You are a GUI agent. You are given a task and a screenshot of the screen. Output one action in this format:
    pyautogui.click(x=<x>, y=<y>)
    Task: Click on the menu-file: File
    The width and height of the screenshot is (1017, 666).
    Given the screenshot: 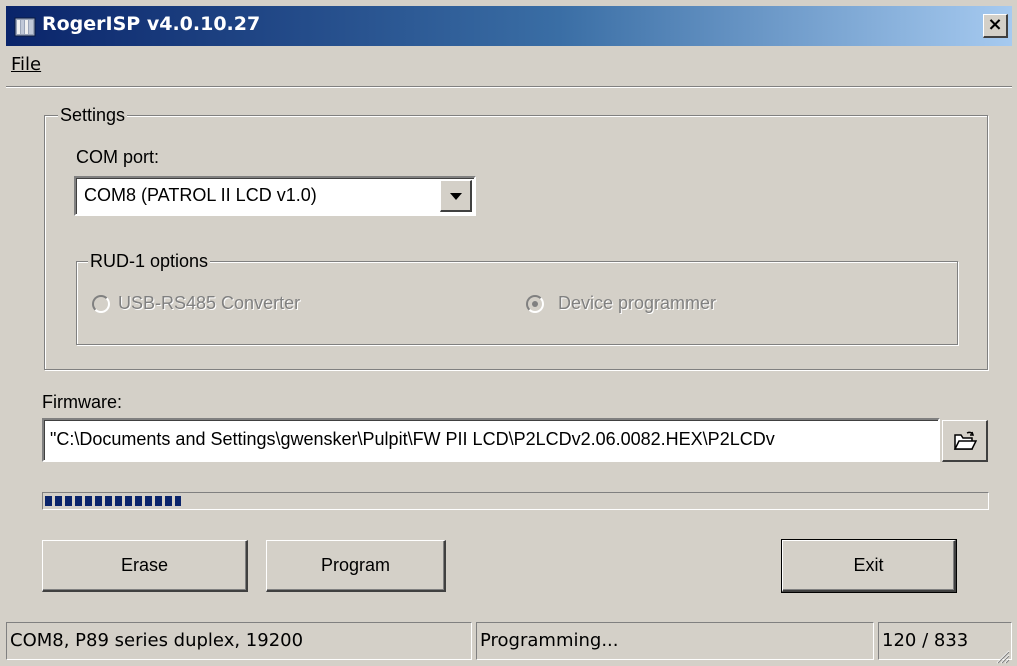 What is the action you would take?
    pyautogui.click(x=26, y=64)
    